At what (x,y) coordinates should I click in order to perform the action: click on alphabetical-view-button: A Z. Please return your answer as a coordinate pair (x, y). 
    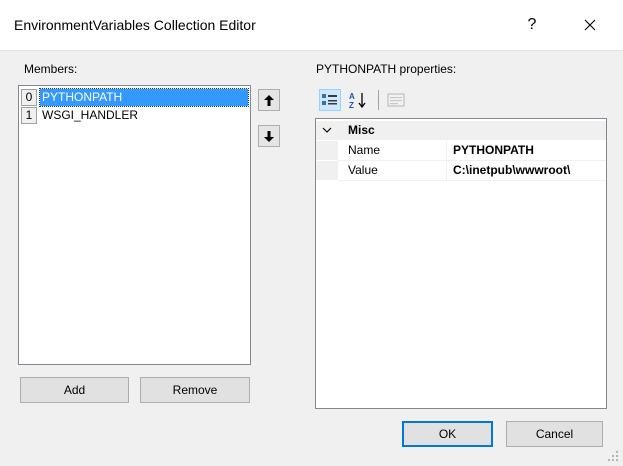
    Looking at the image, I should click on (358, 100).